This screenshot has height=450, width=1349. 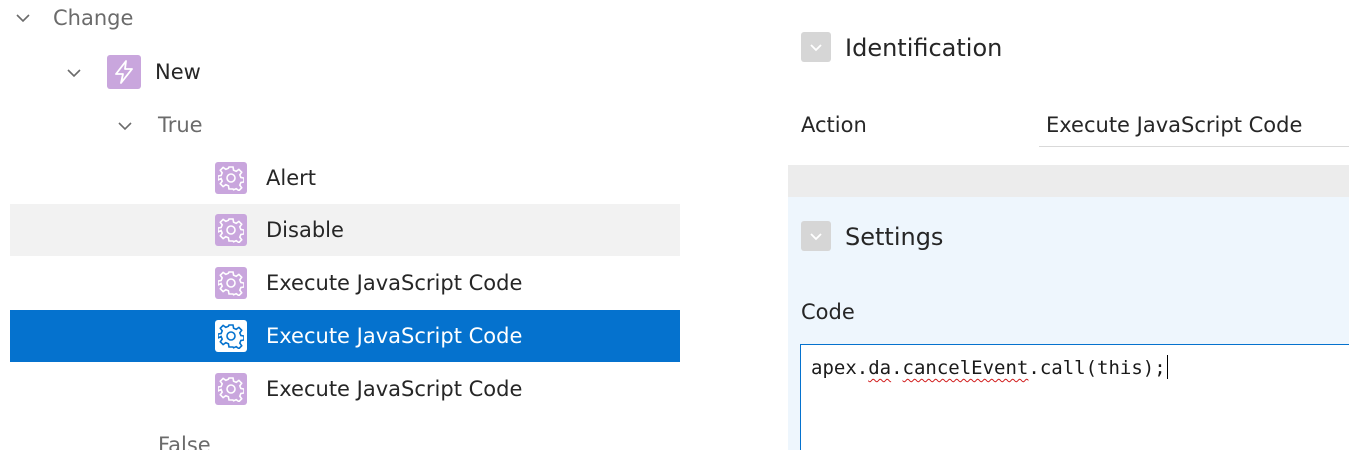 I want to click on tree-node-alert: Alert, so click(x=345, y=178).